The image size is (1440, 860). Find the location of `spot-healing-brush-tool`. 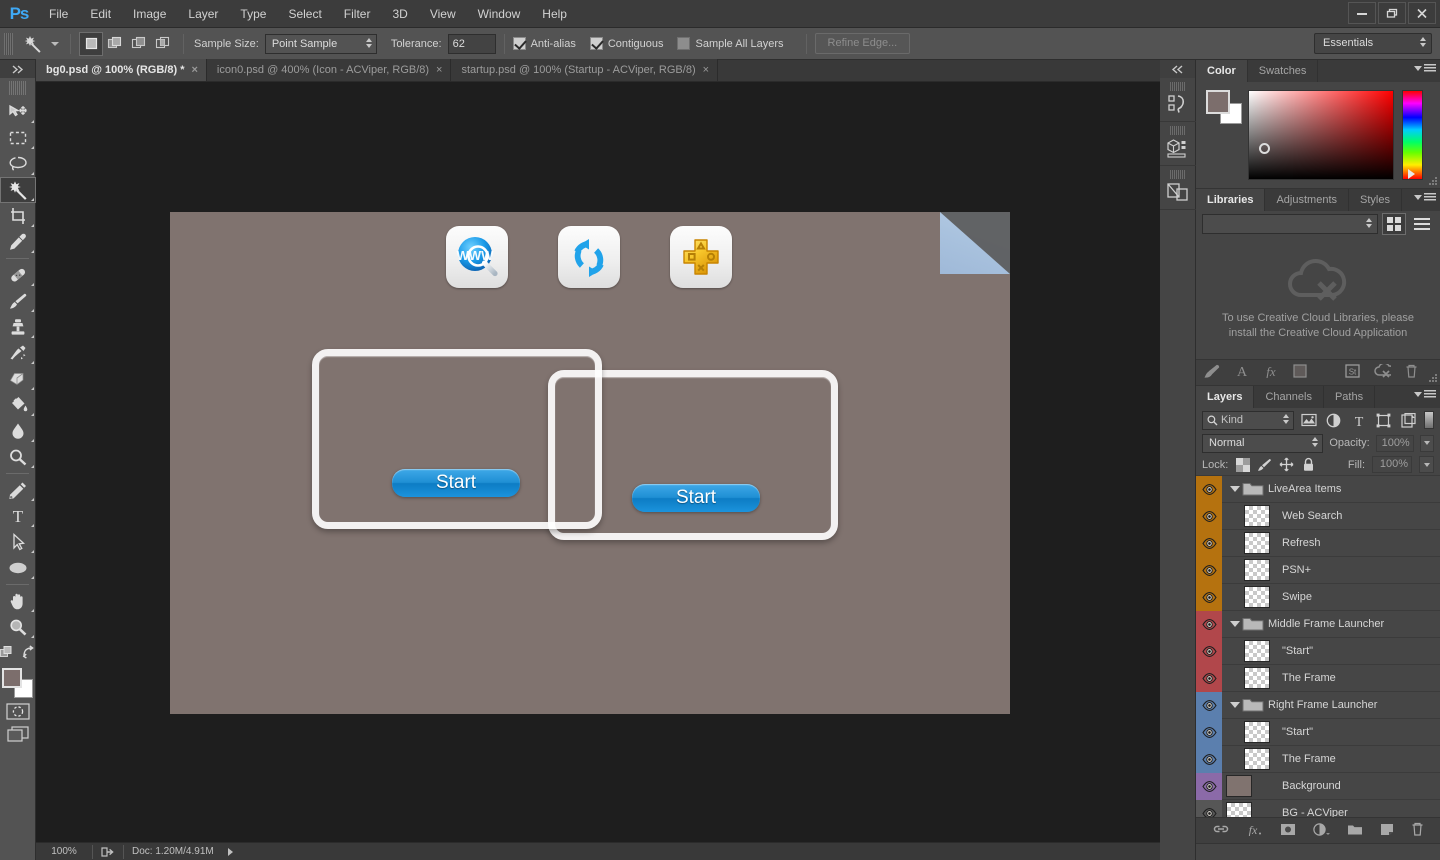

spot-healing-brush-tool is located at coordinates (18, 275).